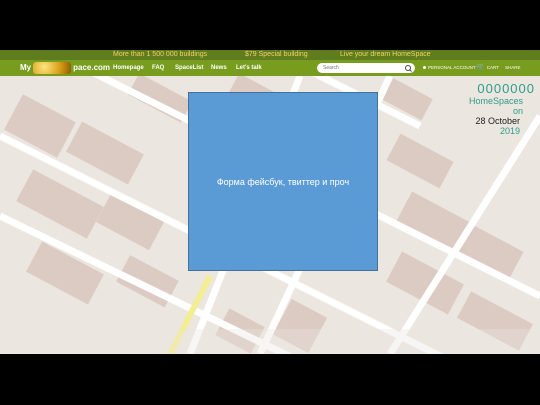  Describe the element at coordinates (189, 68) in the screenshot. I see `nav-item-spacelist: SpaceList` at that location.